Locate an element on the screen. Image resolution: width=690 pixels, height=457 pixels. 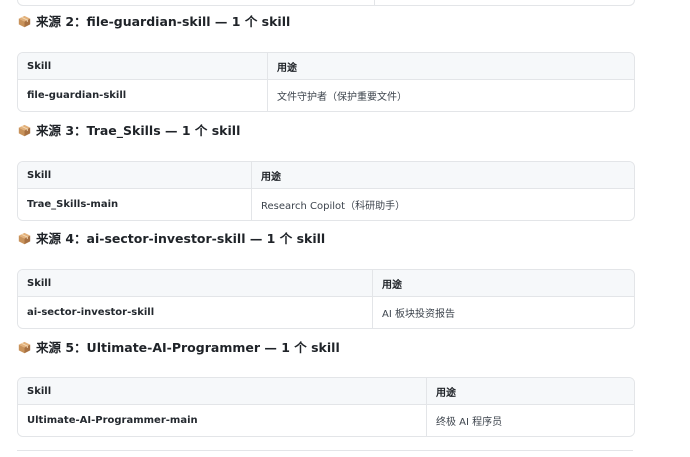
section-heading-text: 来源 3：Trae_Skills — 1 个 skill is located at coordinates (138, 130).